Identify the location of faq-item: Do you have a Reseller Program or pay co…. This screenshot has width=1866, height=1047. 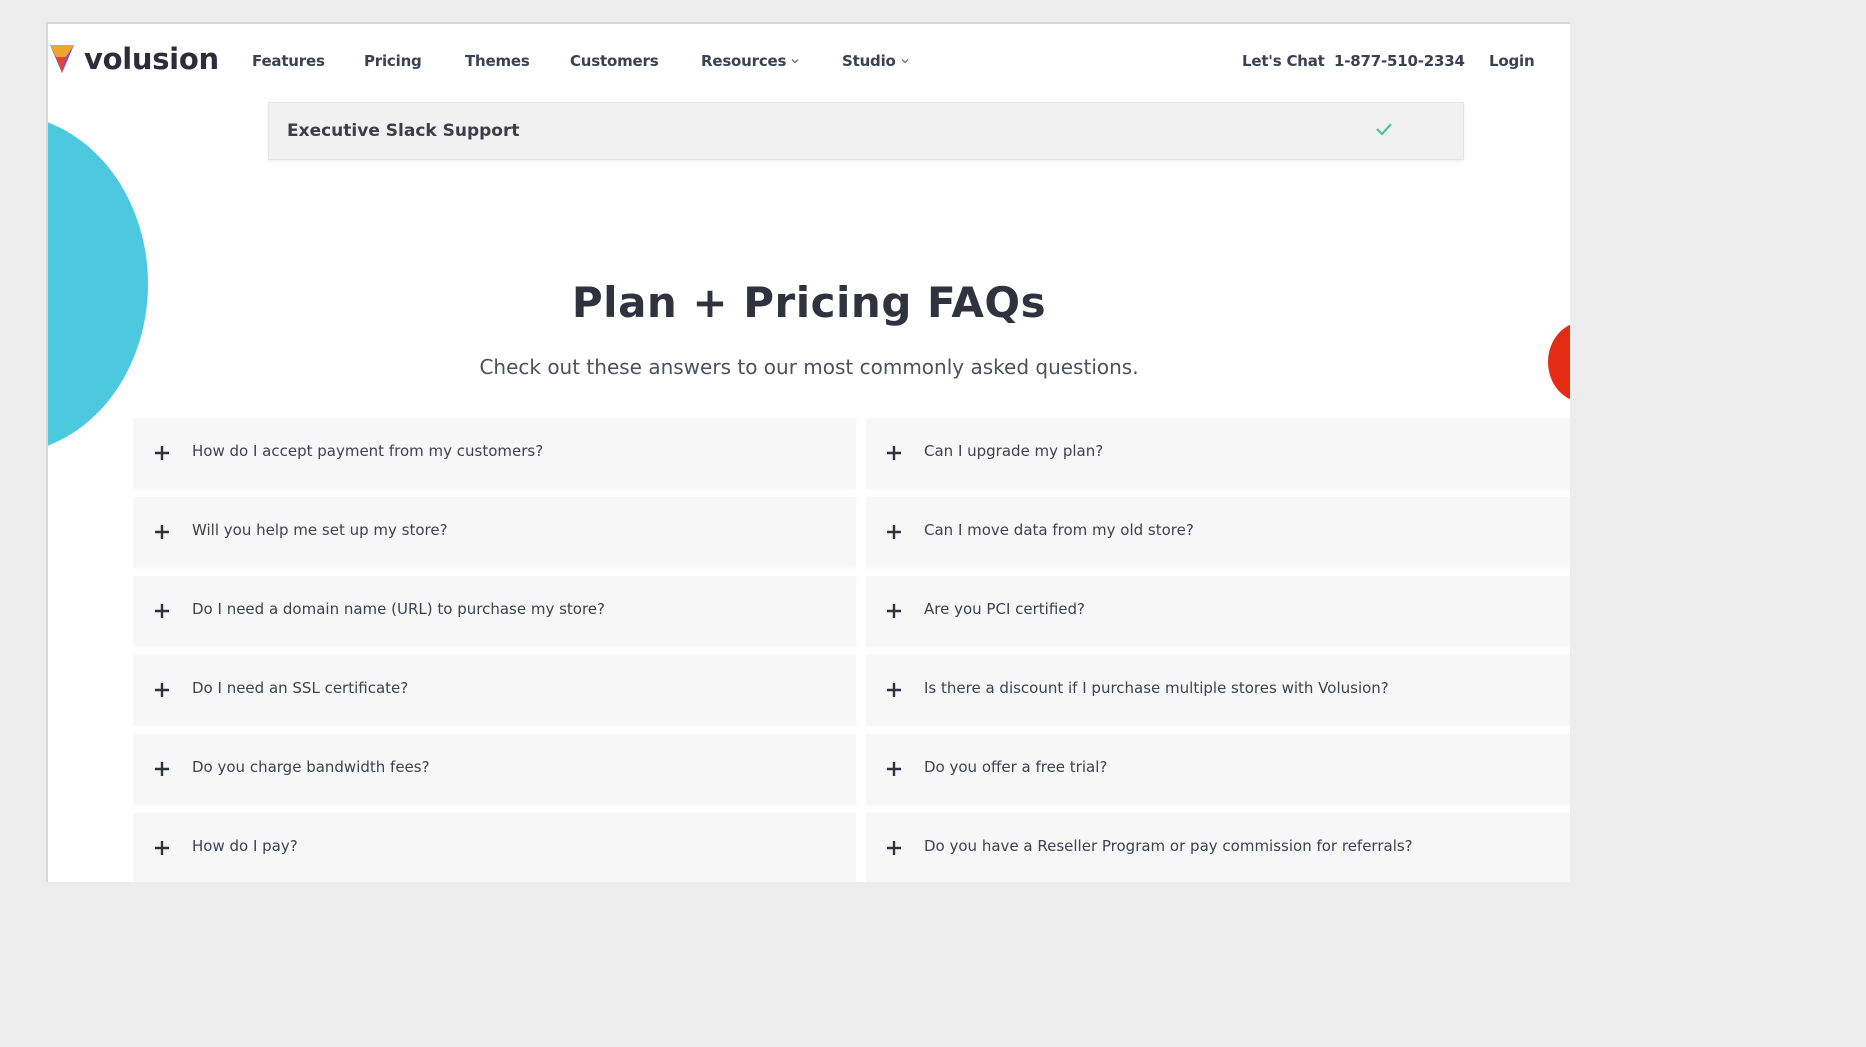
(1218, 847).